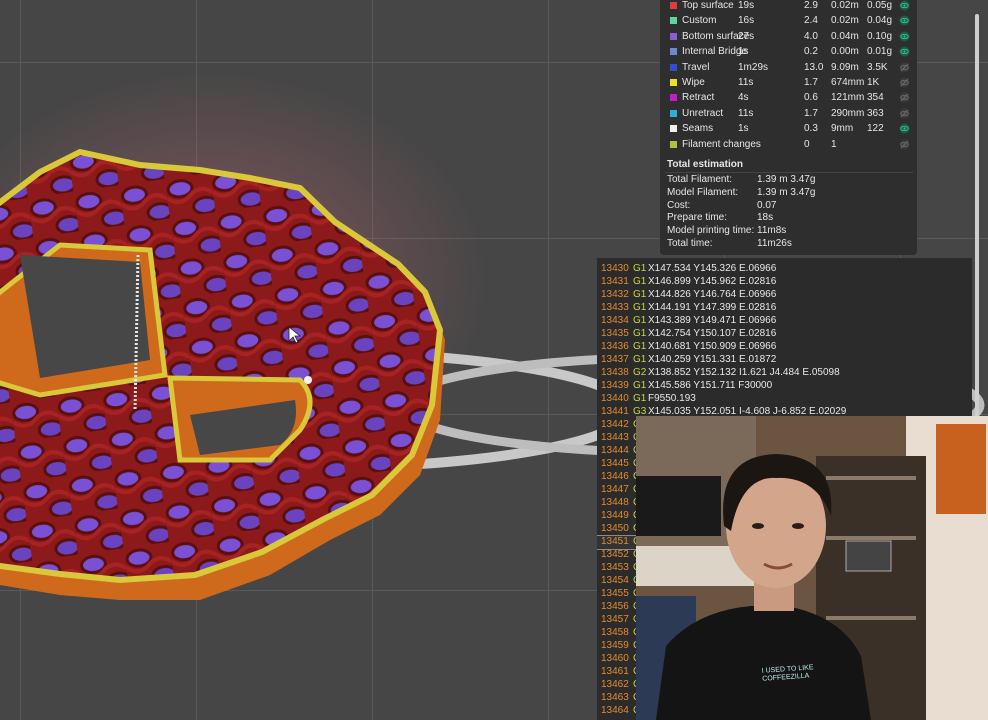  Describe the element at coordinates (788, 145) in the screenshot. I see `legend-row: Filament changes 0 1` at that location.